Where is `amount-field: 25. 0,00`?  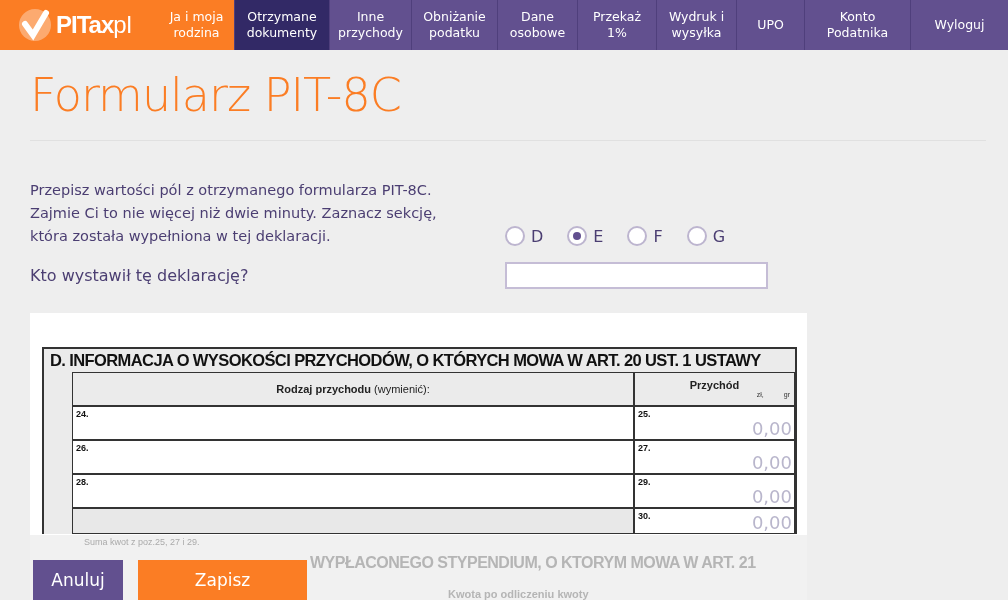 amount-field: 25. 0,00 is located at coordinates (714, 423).